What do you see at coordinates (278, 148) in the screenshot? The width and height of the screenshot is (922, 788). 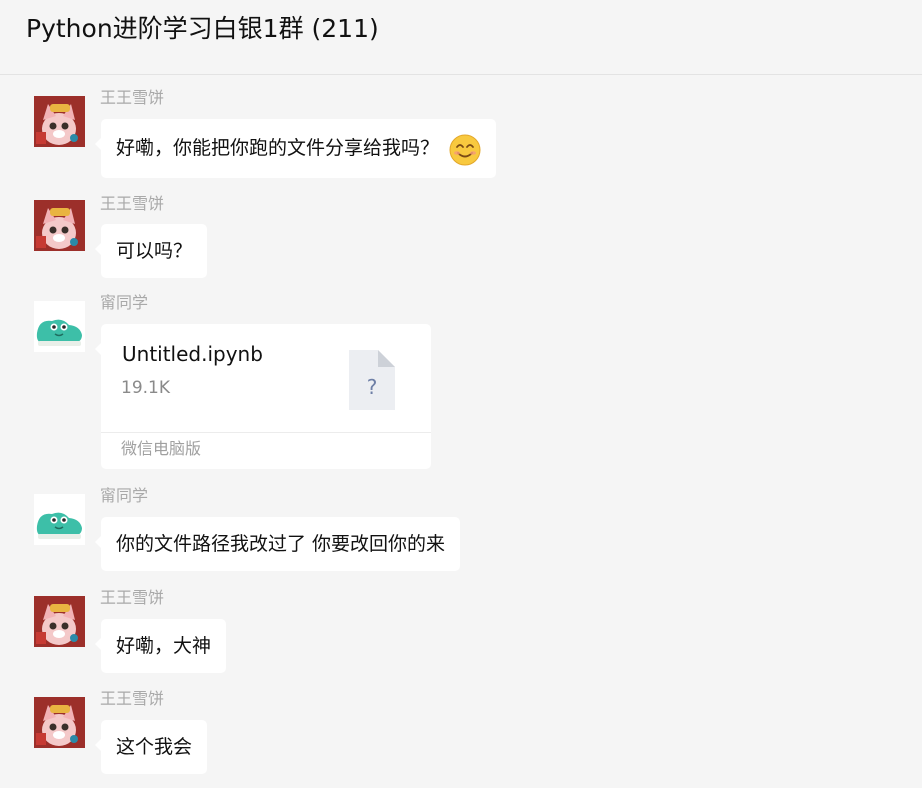 I see `message-text: 好嘞，你能把你跑的文件分享给我吗？` at bounding box center [278, 148].